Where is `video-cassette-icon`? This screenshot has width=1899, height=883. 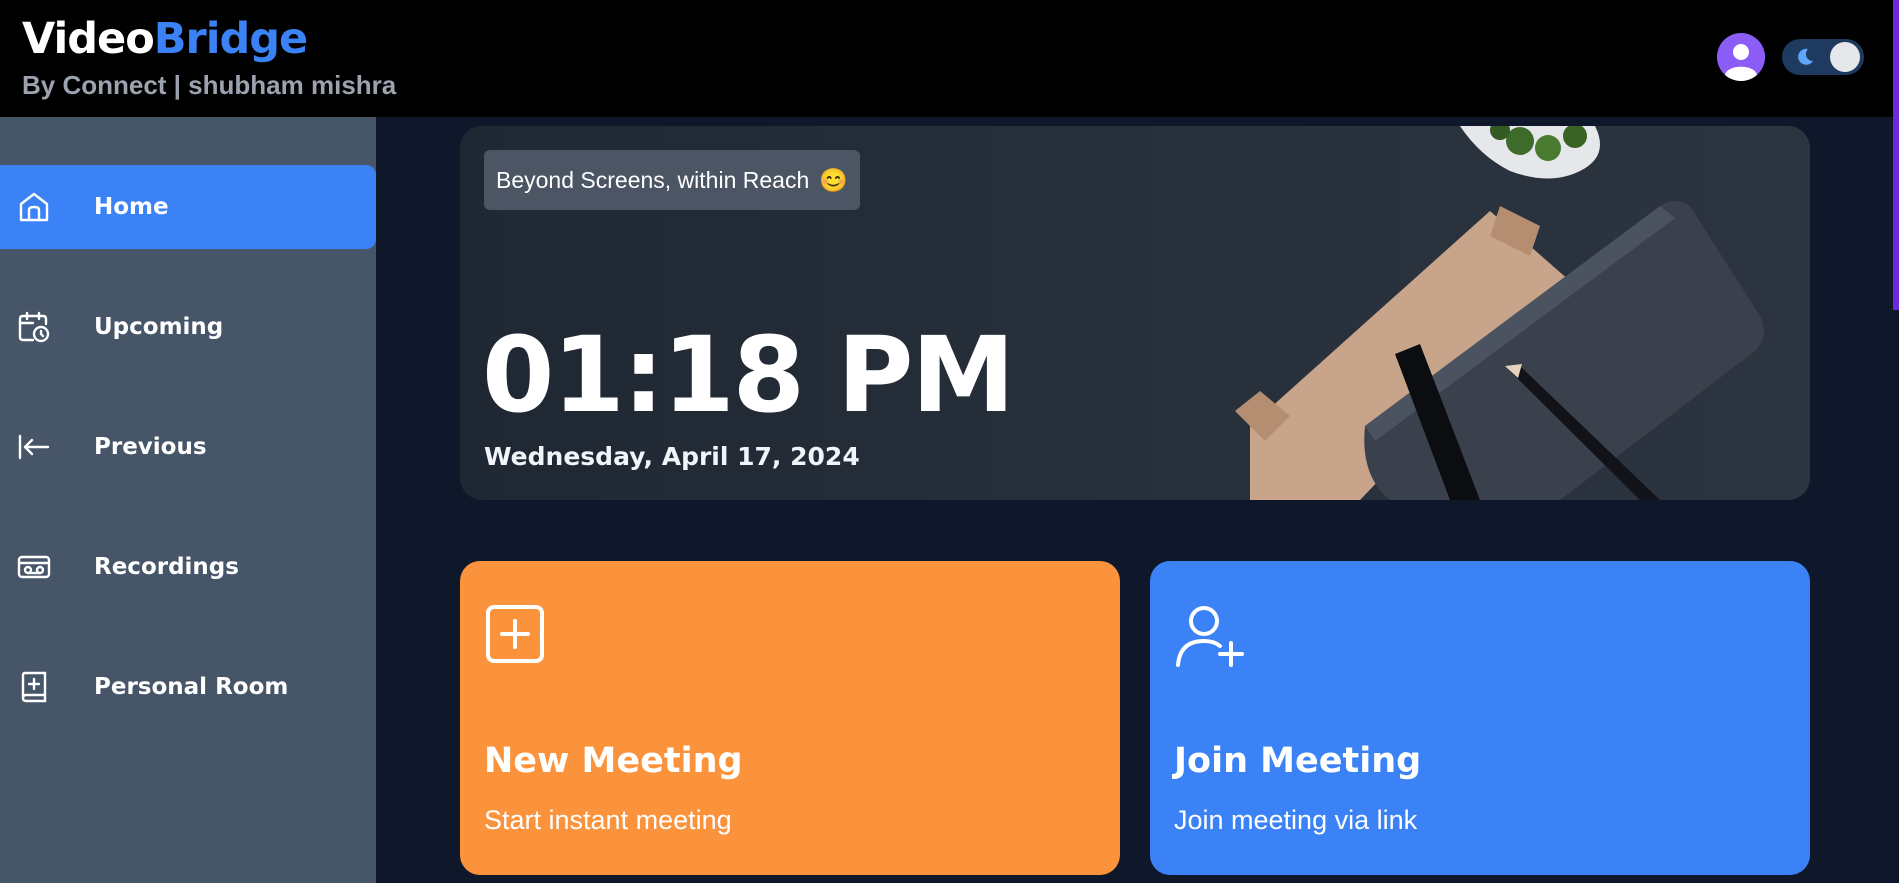 video-cassette-icon is located at coordinates (34, 567).